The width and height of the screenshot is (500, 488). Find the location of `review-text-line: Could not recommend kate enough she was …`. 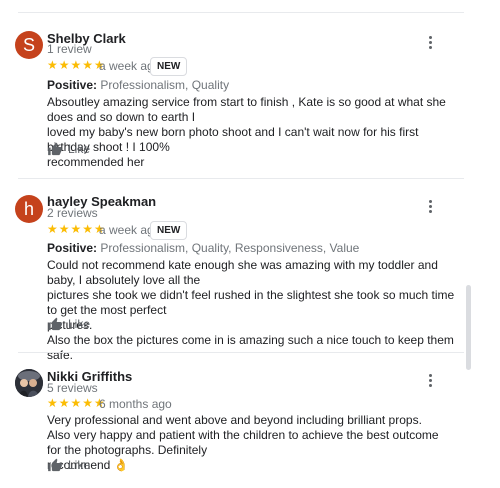

review-text-line: Could not recommend kate enough she was … is located at coordinates (242, 272).